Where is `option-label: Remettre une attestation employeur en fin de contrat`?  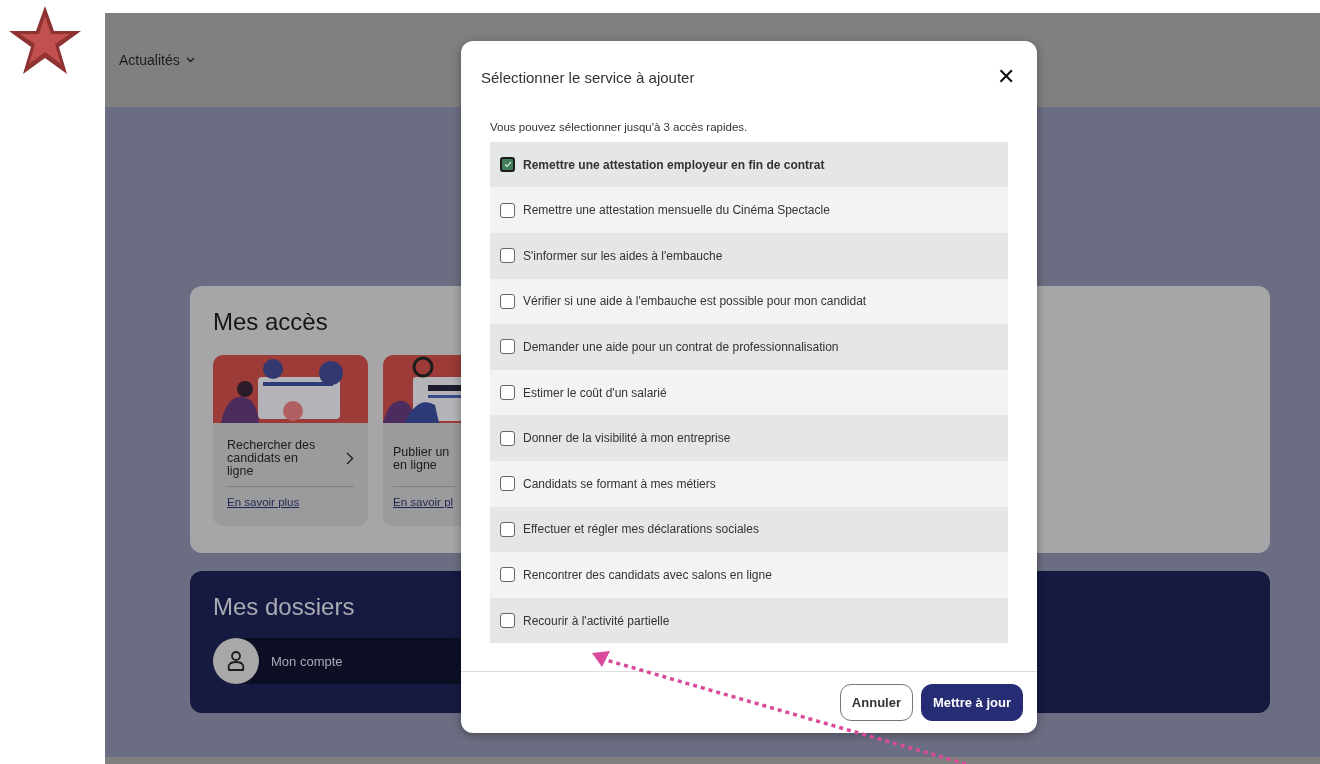
option-label: Remettre une attestation employeur en fin de contrat is located at coordinates (674, 164).